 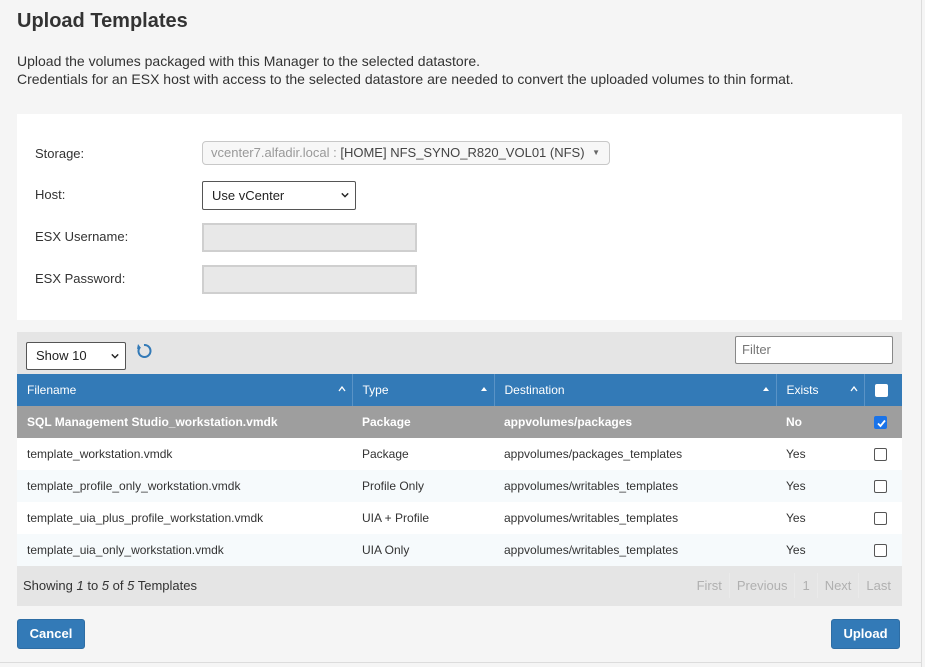 What do you see at coordinates (805, 585) in the screenshot?
I see `pager-page-1-button: 1` at bounding box center [805, 585].